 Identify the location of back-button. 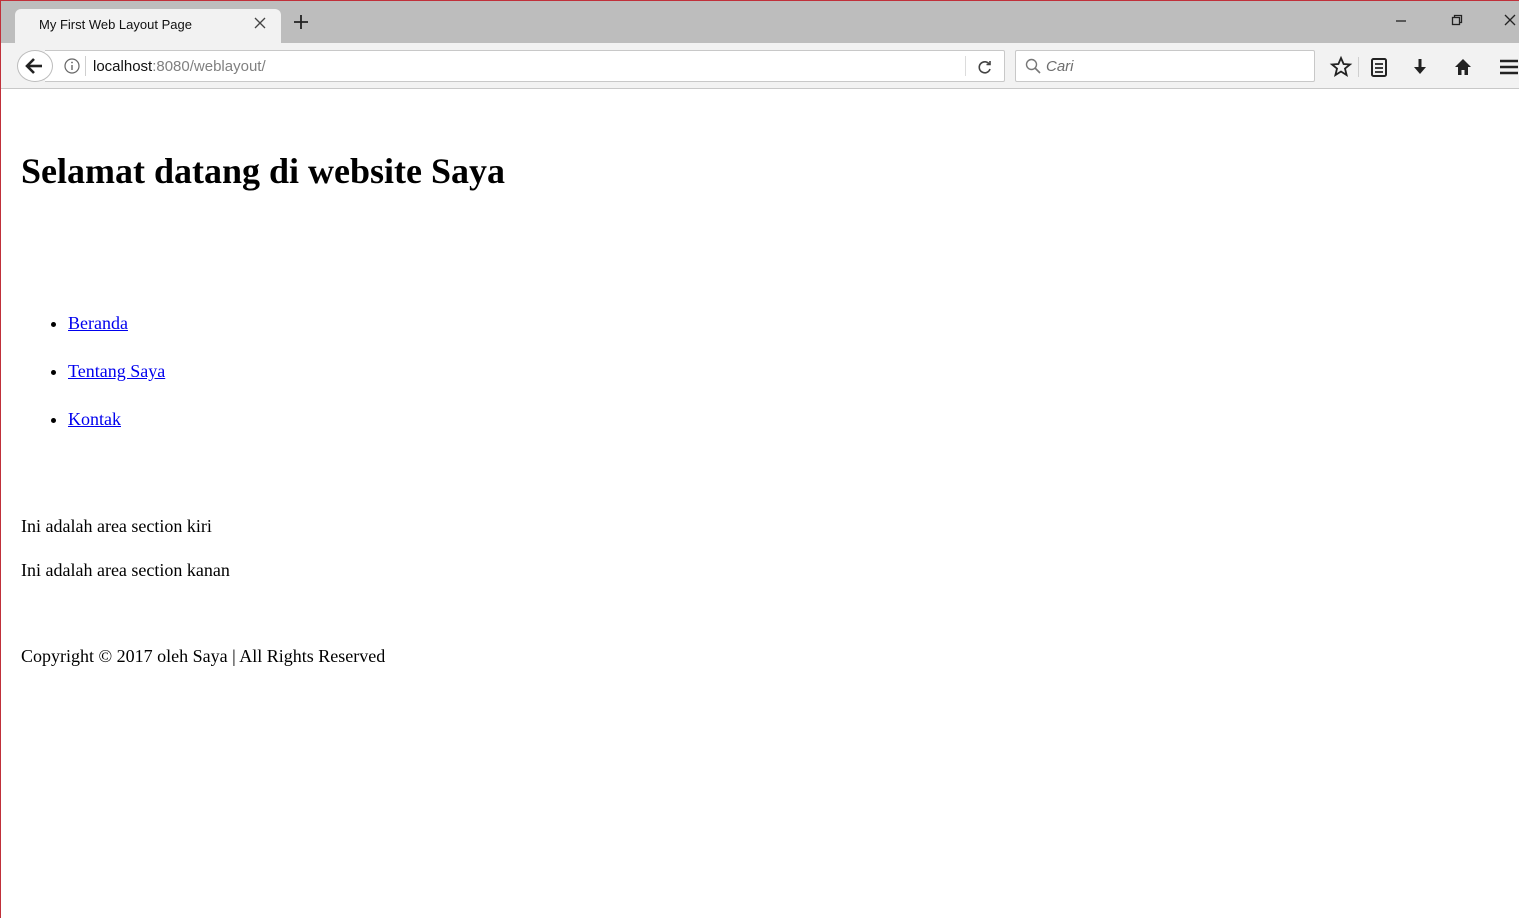
(35, 66).